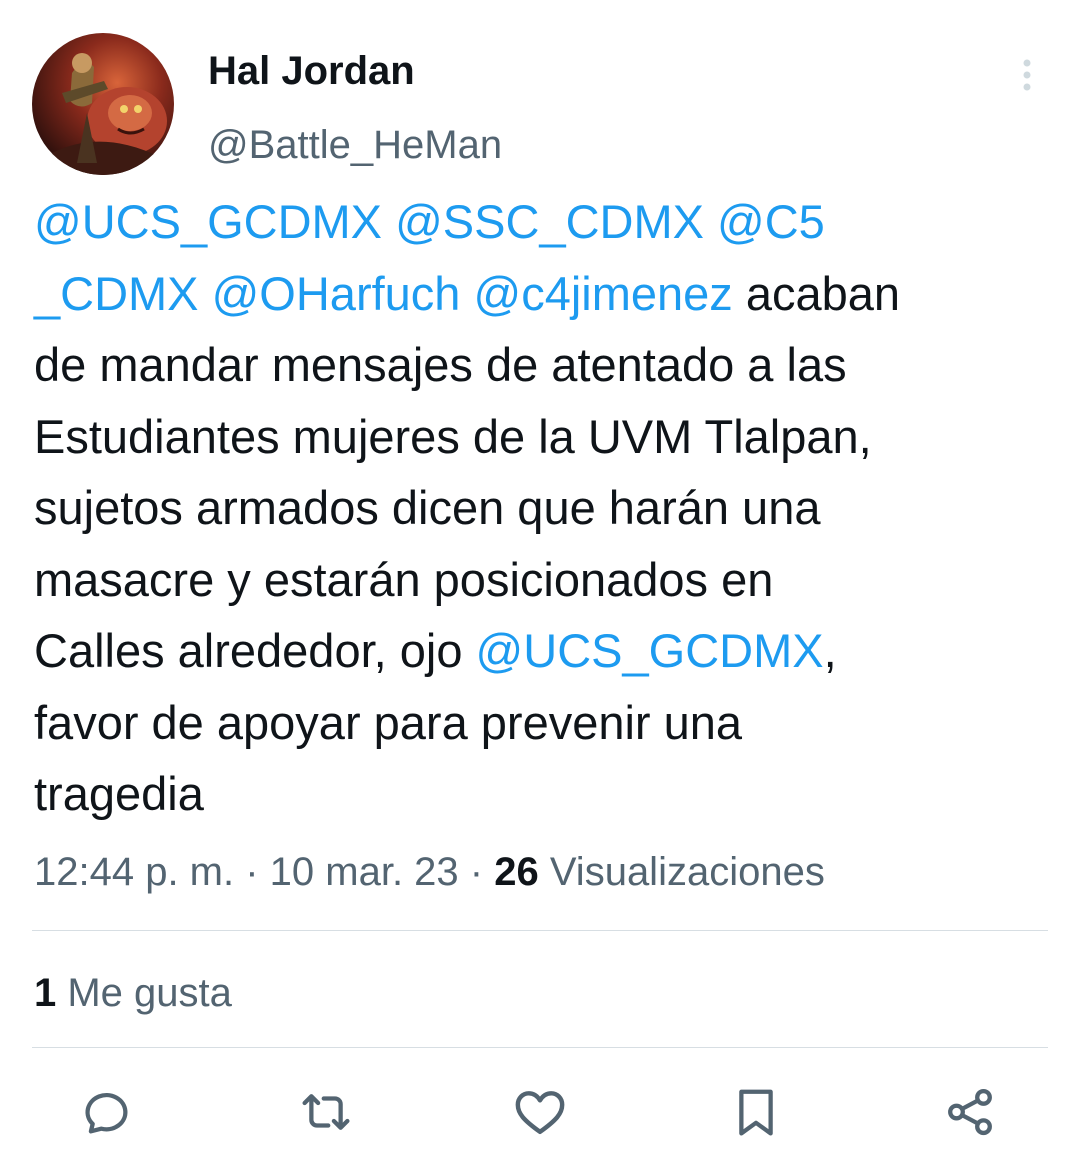  What do you see at coordinates (364, 872) in the screenshot?
I see `tweet-date: 10 mar. 23` at bounding box center [364, 872].